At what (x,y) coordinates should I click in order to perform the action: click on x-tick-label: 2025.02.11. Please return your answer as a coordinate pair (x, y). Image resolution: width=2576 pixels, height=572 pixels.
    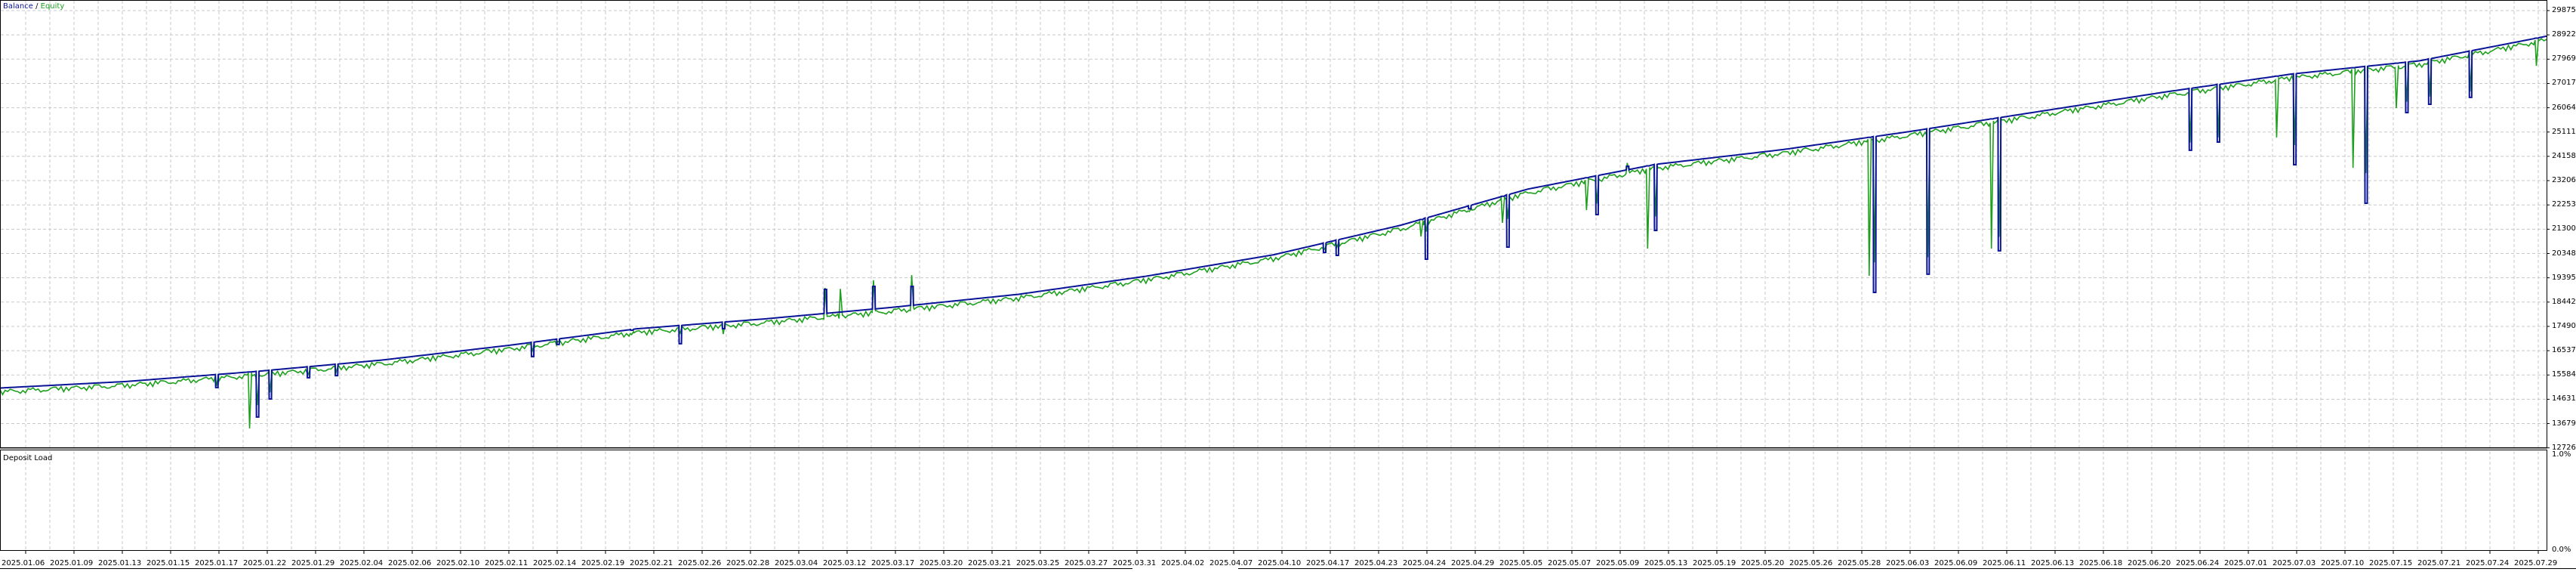
    Looking at the image, I should click on (506, 563).